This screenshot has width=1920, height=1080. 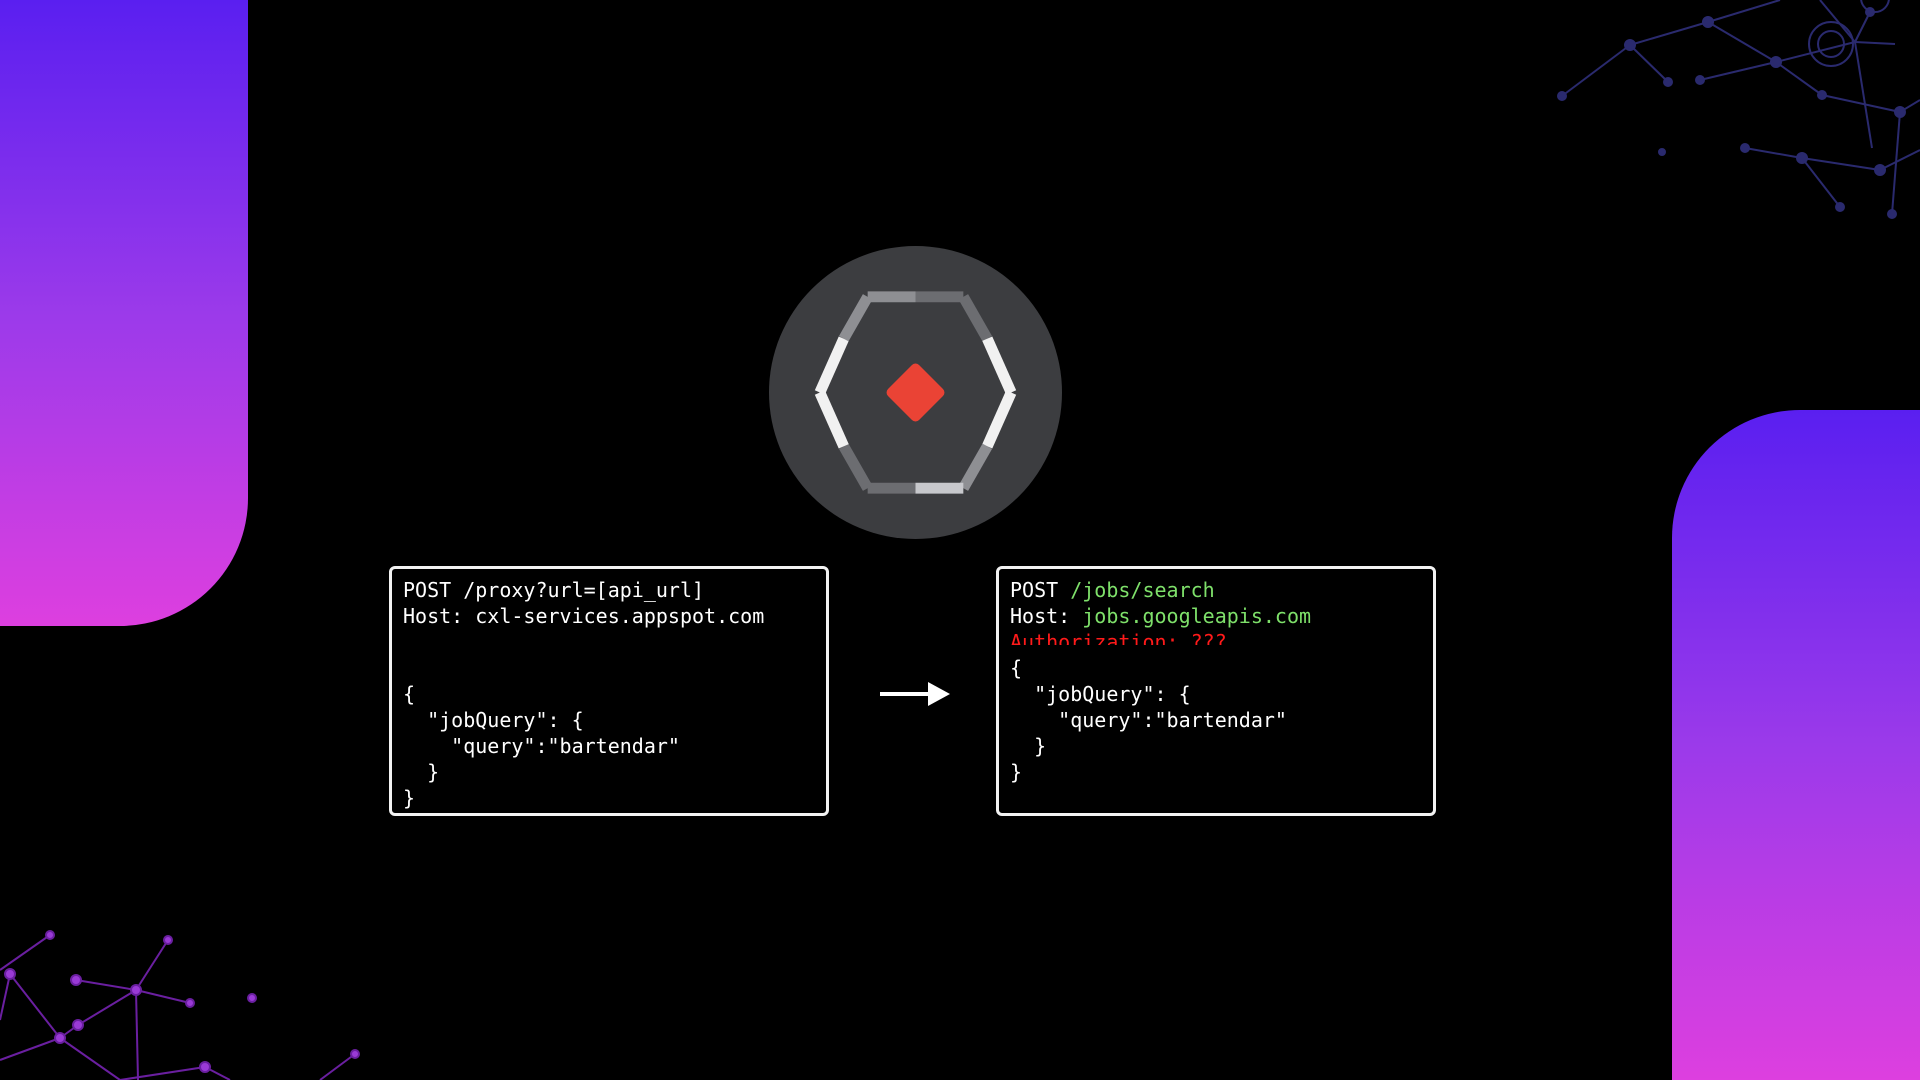 What do you see at coordinates (1142, 590) in the screenshot?
I see `request-path: /jobs/search` at bounding box center [1142, 590].